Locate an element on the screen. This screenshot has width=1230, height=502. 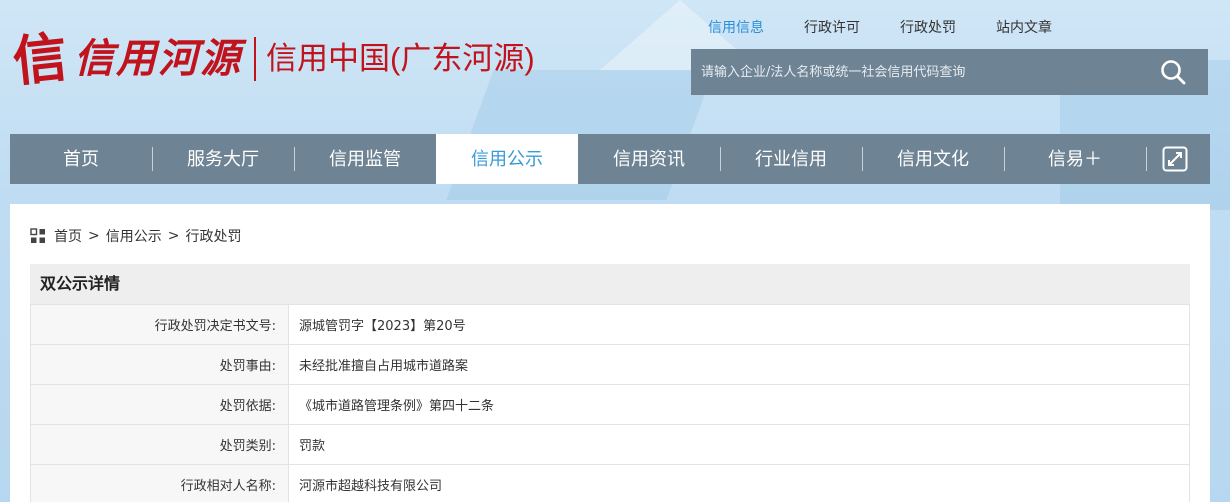
main-nav: 首页 服务大厅 信用监管 信用公示 信用资讯 行业信用 信用文化 信易＋ is located at coordinates (610, 159).